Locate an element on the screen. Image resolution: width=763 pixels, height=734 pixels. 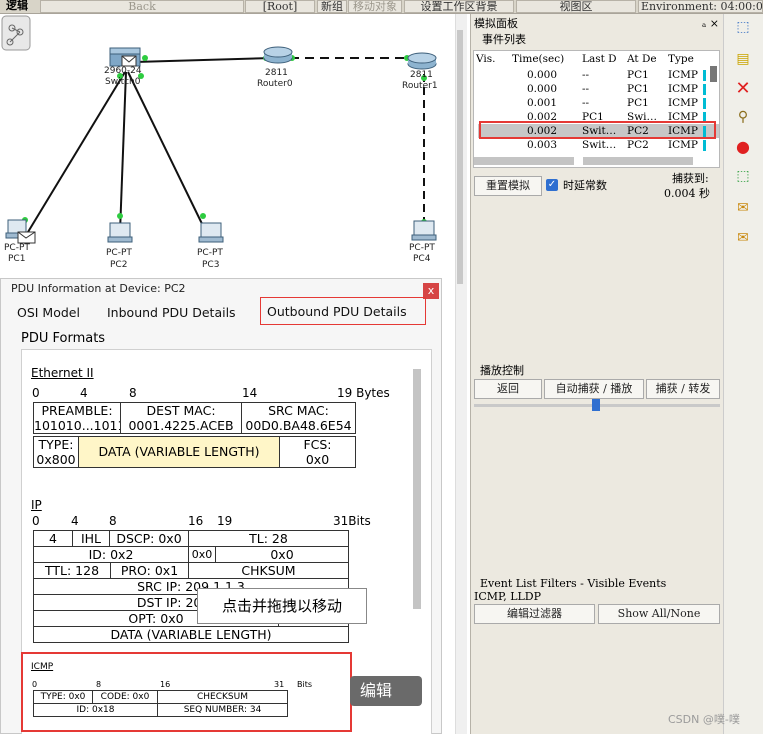
ip-dscp-field: DSCP: 0x0 is located at coordinates (149, 538).